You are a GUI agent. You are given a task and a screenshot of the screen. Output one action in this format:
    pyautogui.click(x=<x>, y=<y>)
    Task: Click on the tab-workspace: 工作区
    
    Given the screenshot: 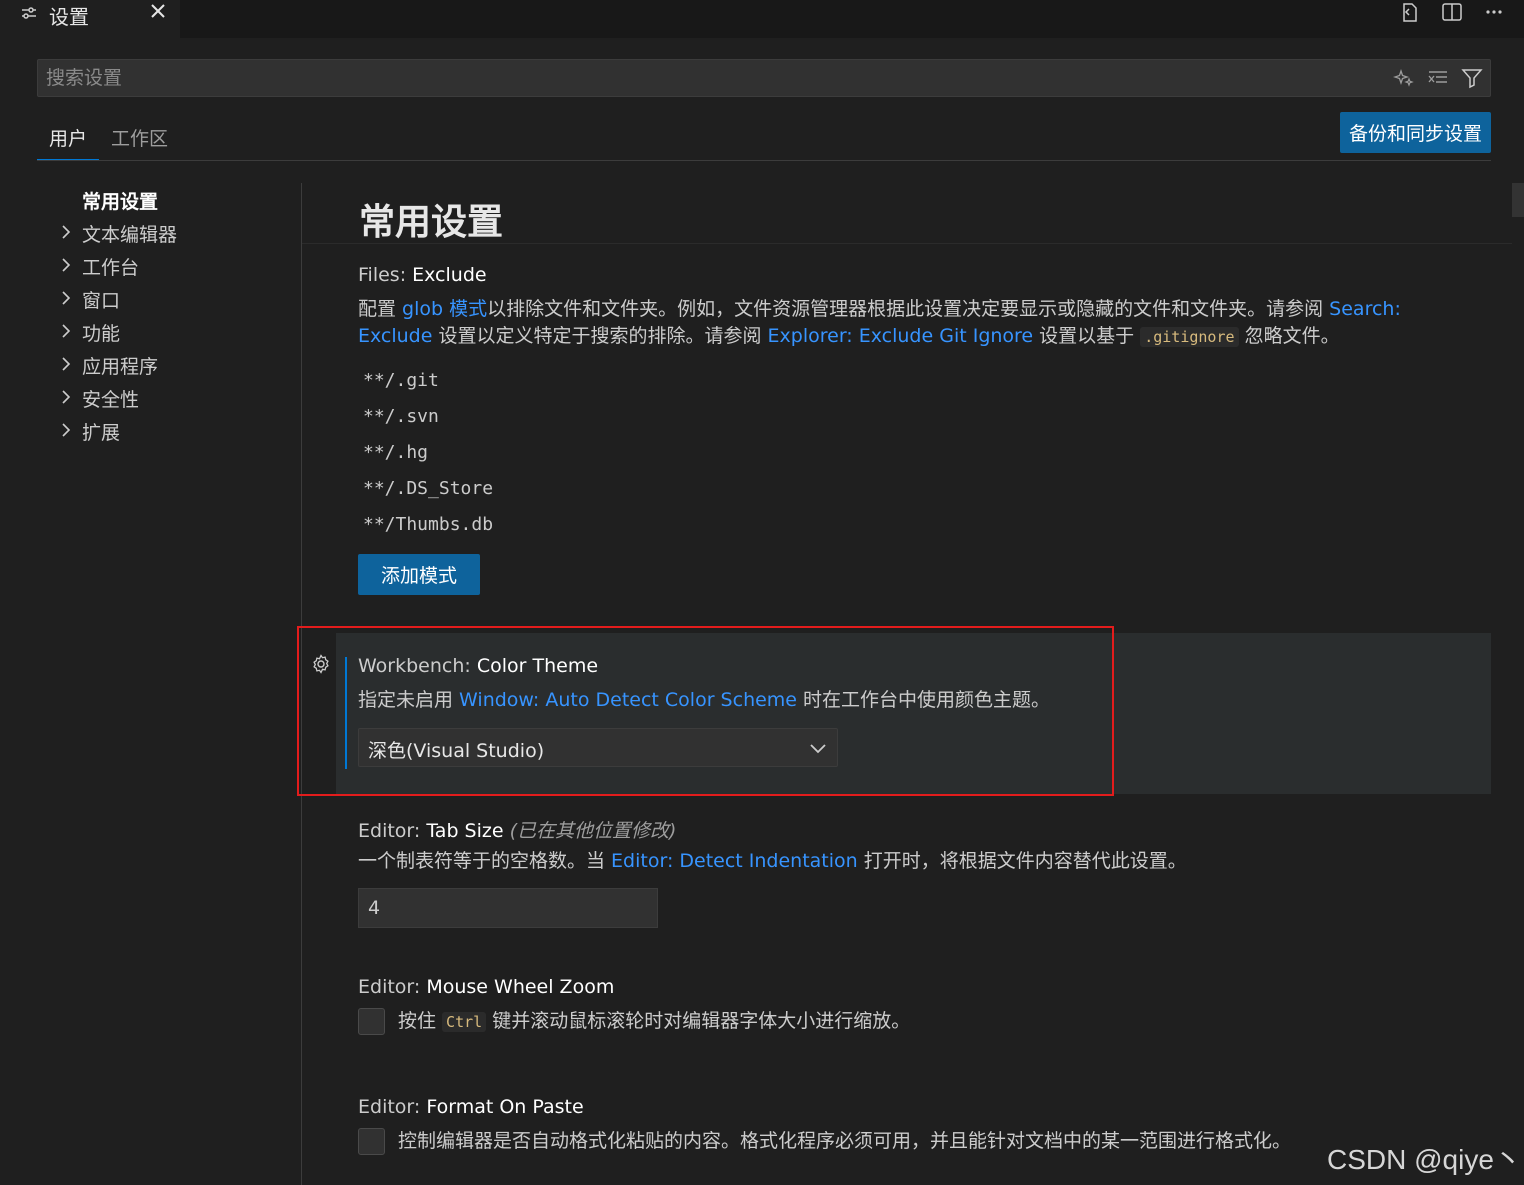 What is the action you would take?
    pyautogui.click(x=139, y=138)
    